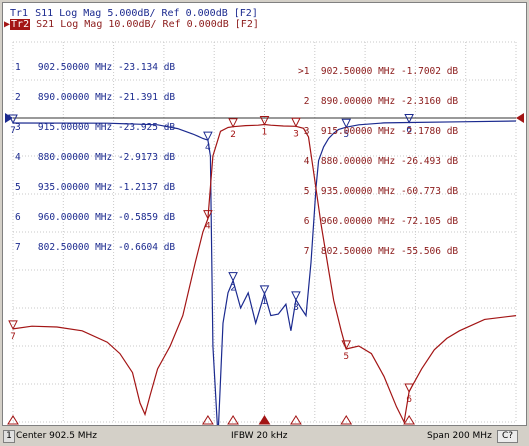 Image resolution: width=529 pixels, height=446 pixels. What do you see at coordinates (378, 71) in the screenshot?
I see `marker-row: >1 902.50000 MHz -1.7002 dB` at bounding box center [378, 71].